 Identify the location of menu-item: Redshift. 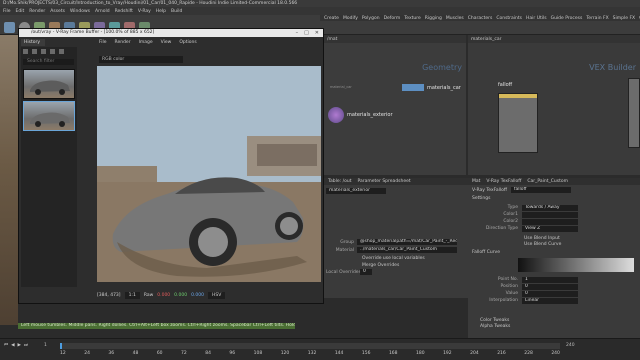
(124, 11).